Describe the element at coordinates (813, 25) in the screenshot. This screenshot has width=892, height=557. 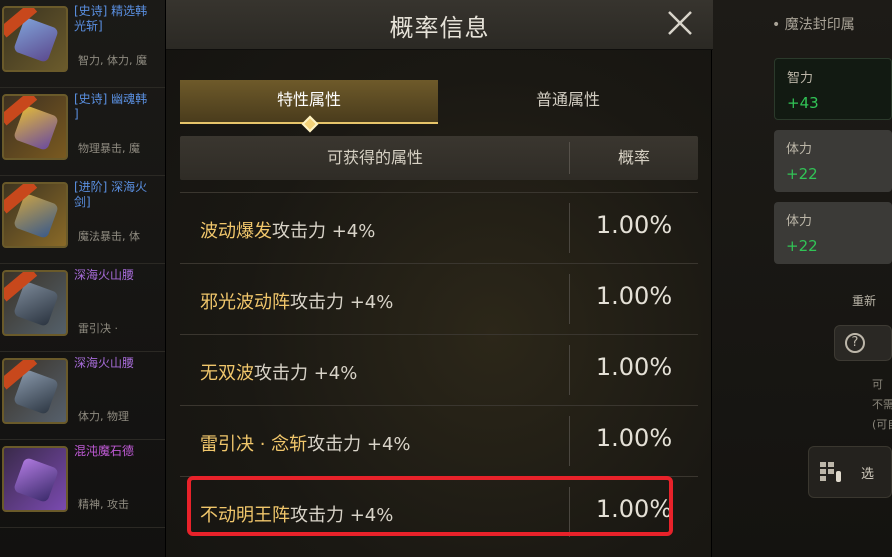
I see `panel-title: • 魔法封印属` at that location.